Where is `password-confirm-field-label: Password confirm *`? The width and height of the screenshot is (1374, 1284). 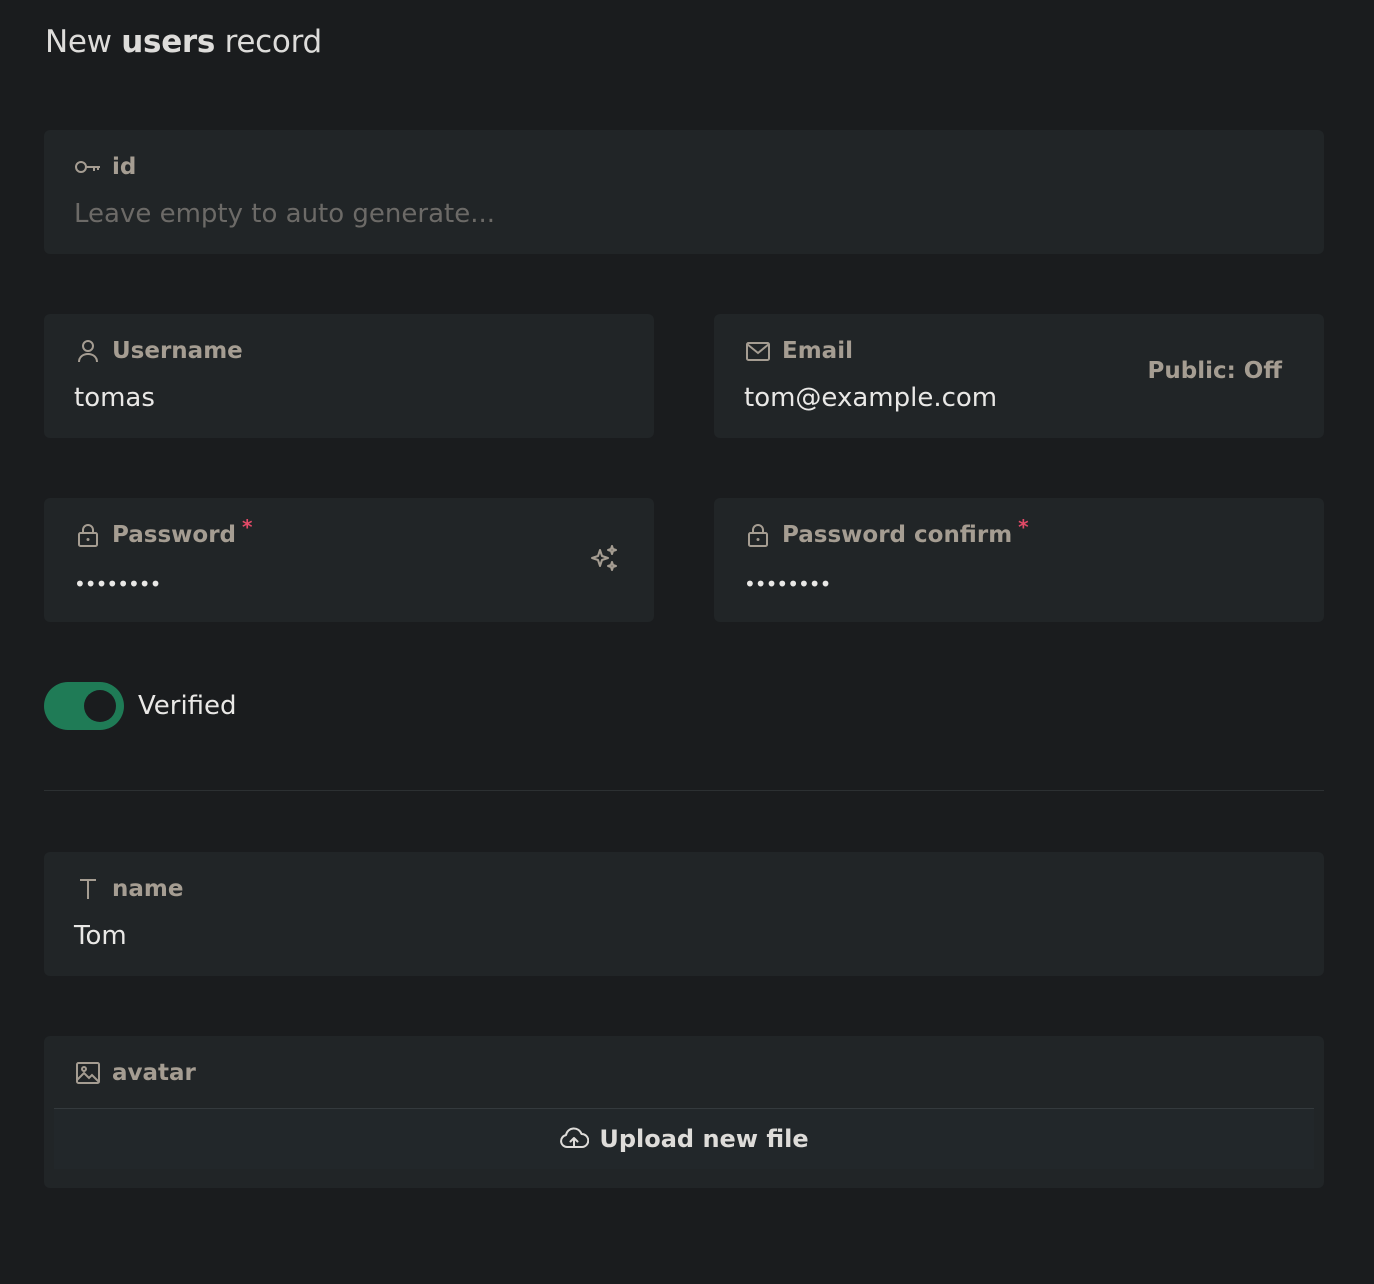
password-confirm-field-label: Password confirm * is located at coordinates (886, 532).